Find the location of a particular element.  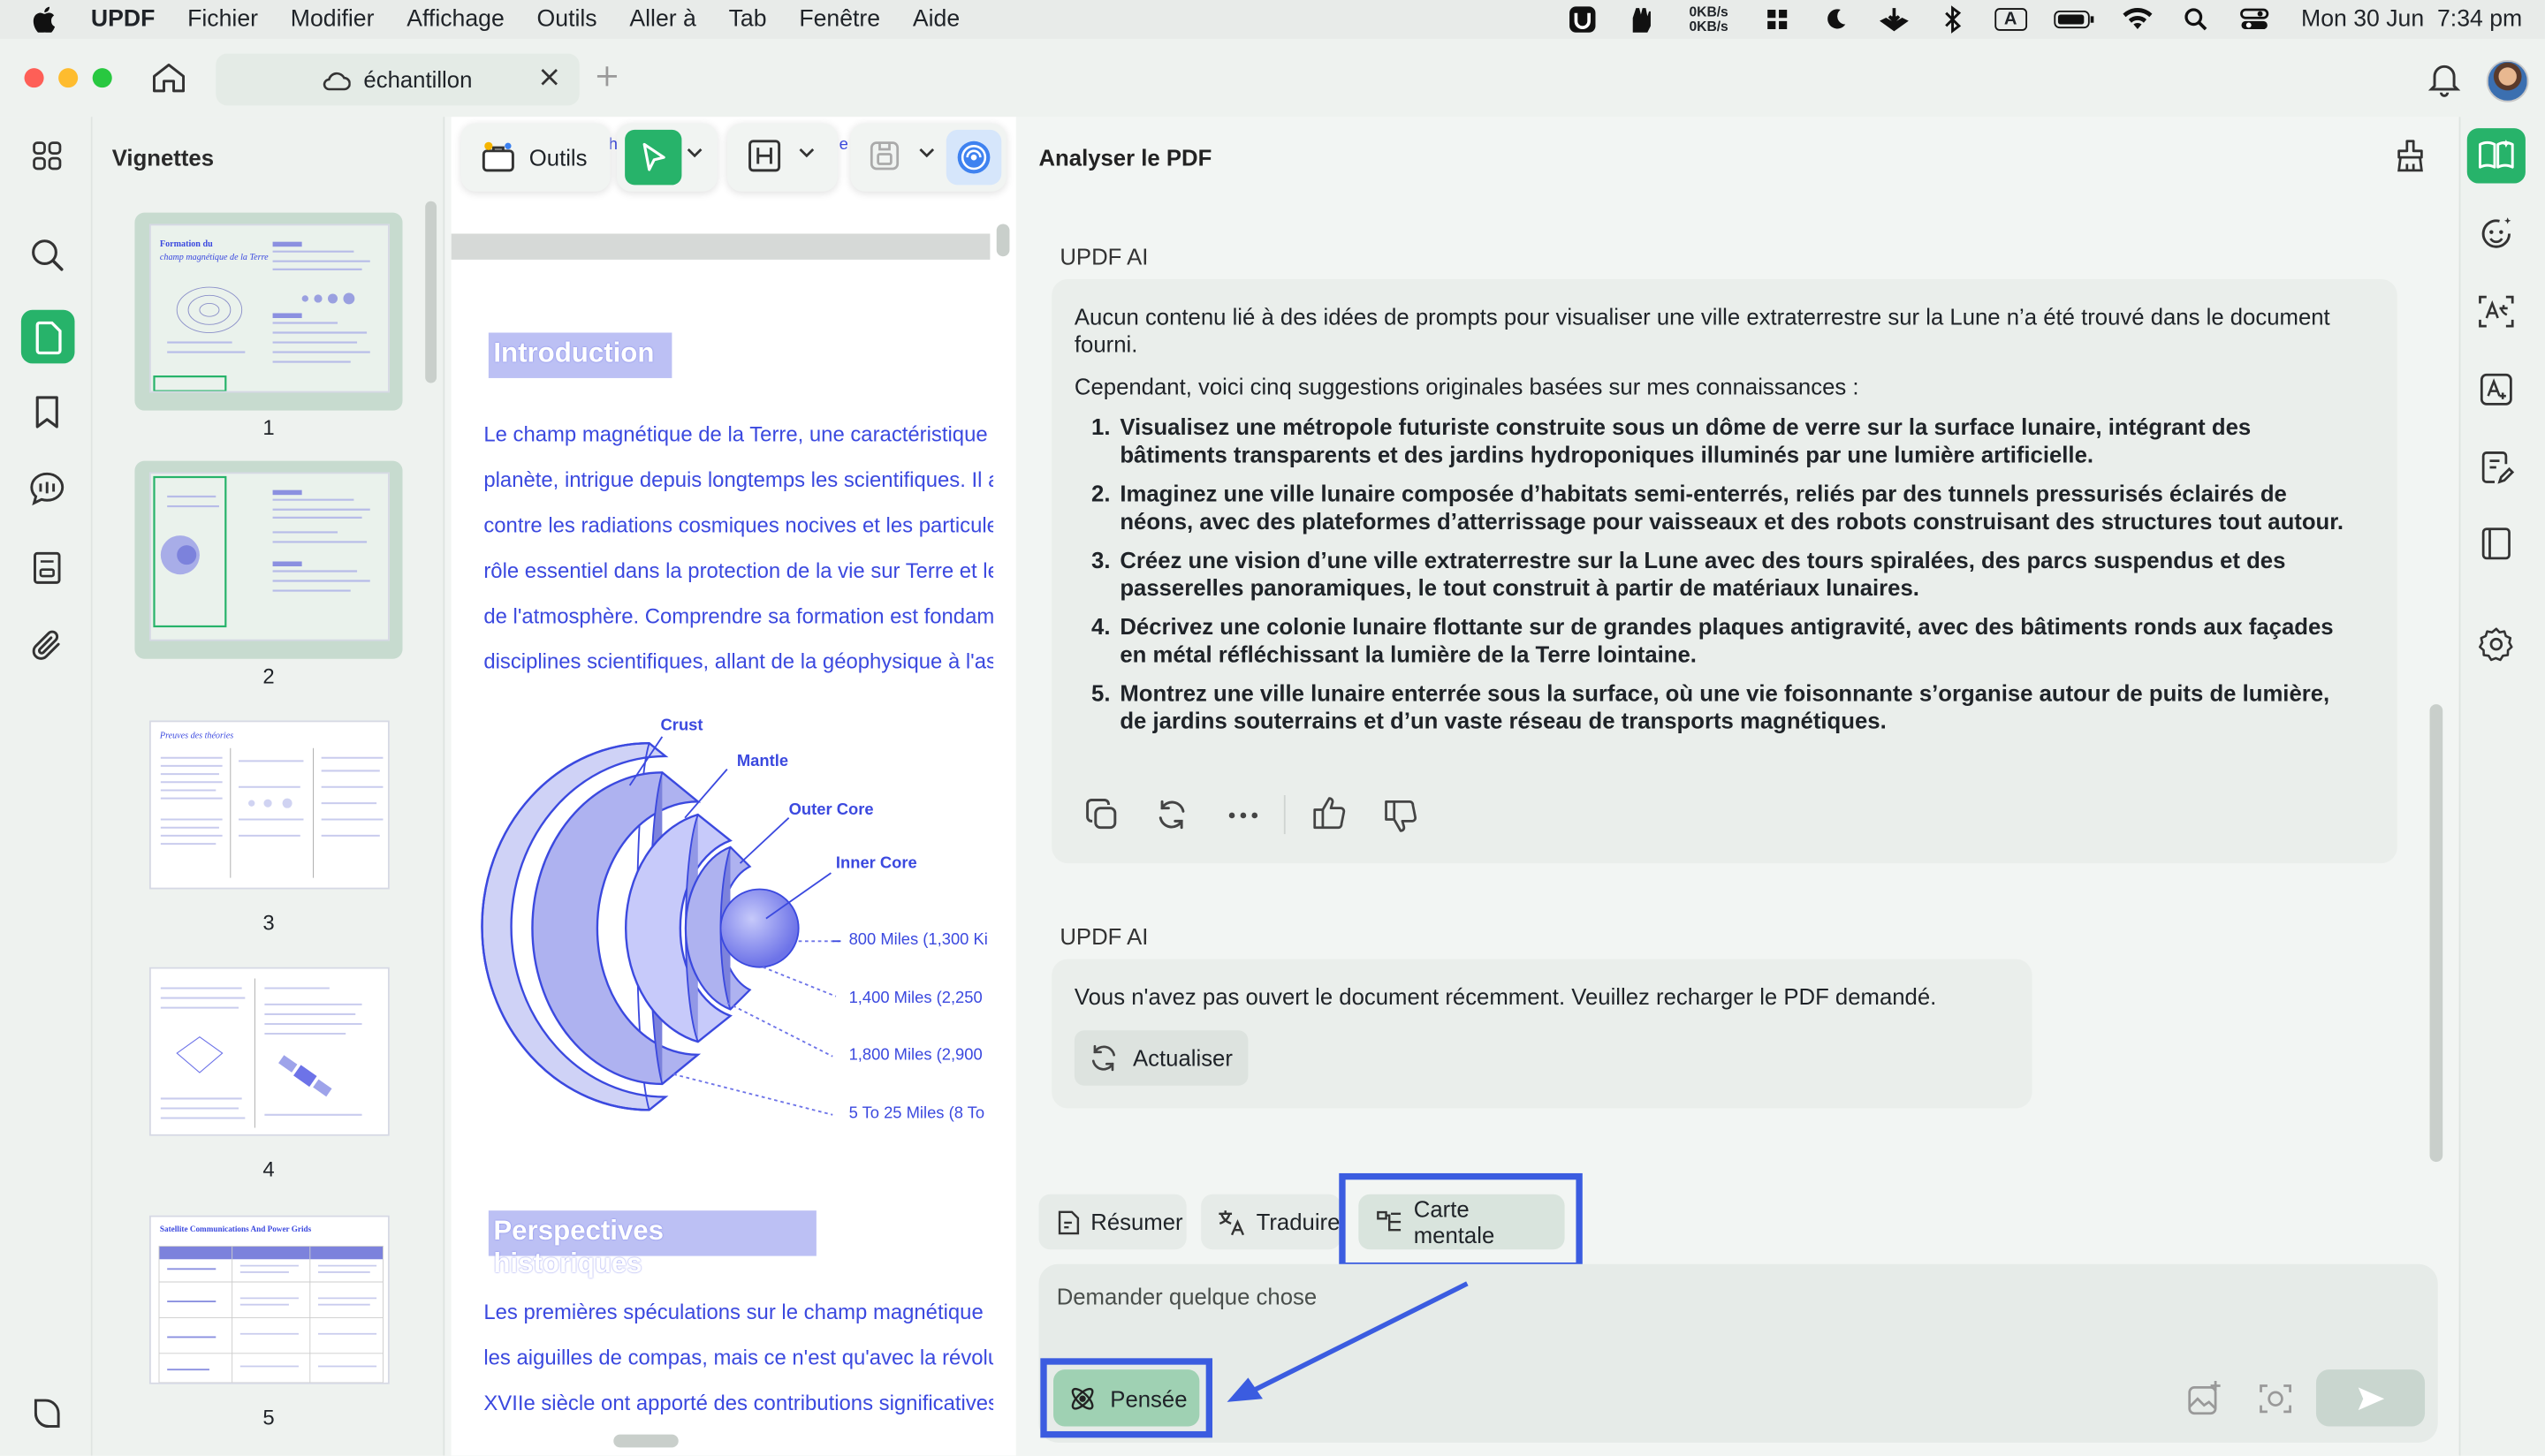

menu-outils: Outils is located at coordinates (567, 19).